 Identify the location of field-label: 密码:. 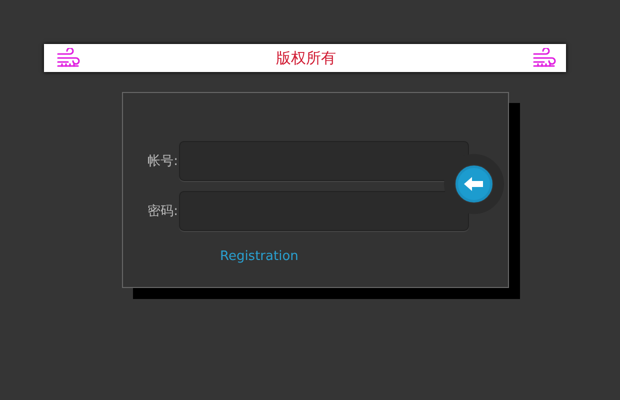
(162, 211).